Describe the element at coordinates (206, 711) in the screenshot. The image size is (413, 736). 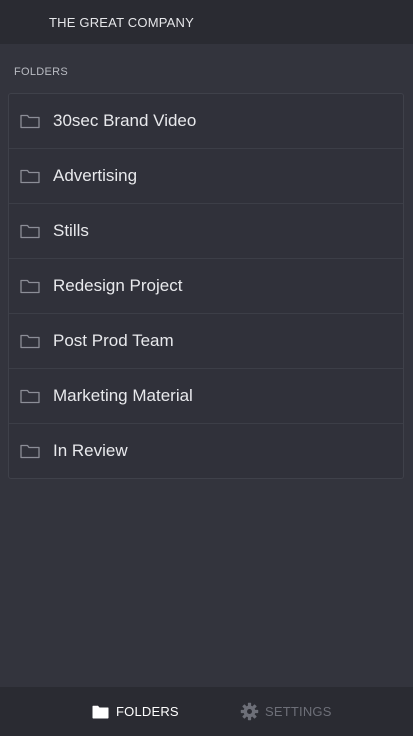
I see `bottom-tab-bar: FOLDERS SETTINGS` at that location.